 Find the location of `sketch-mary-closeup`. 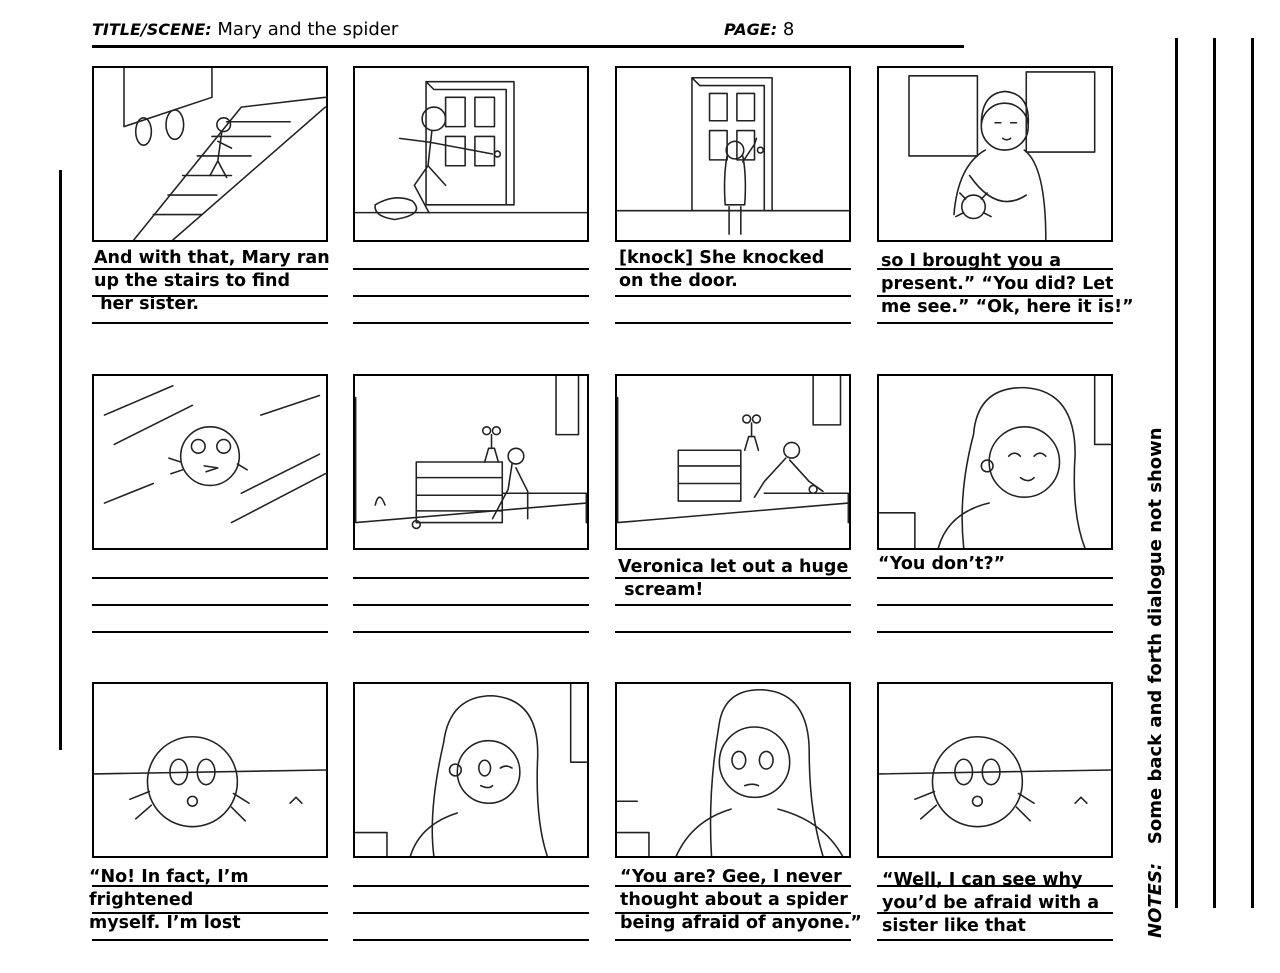

sketch-mary-closeup is located at coordinates (730, 772).